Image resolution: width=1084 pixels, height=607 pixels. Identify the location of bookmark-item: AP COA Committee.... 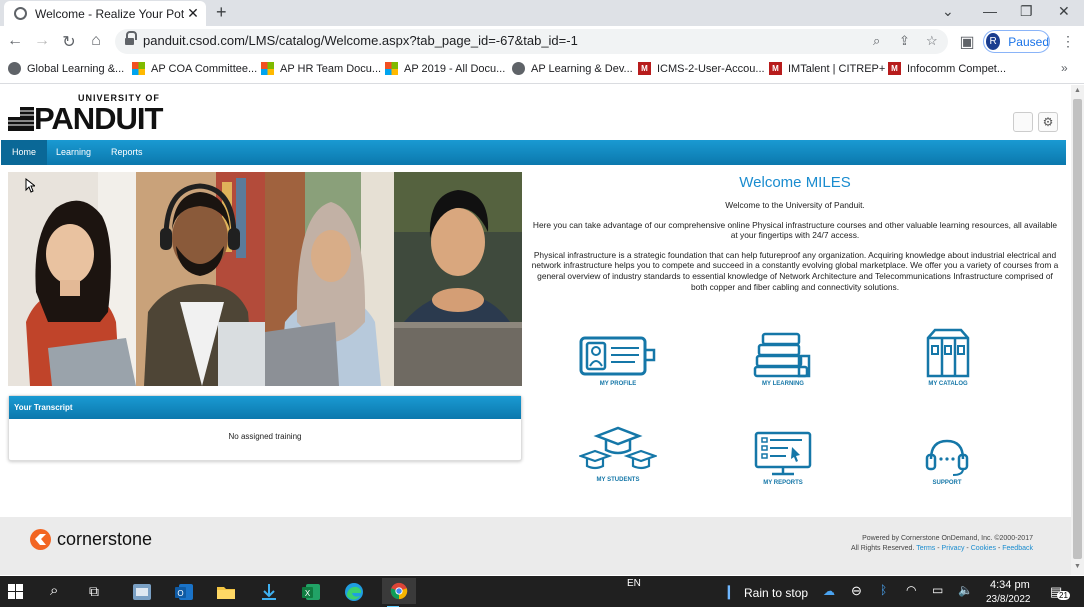
(194, 68).